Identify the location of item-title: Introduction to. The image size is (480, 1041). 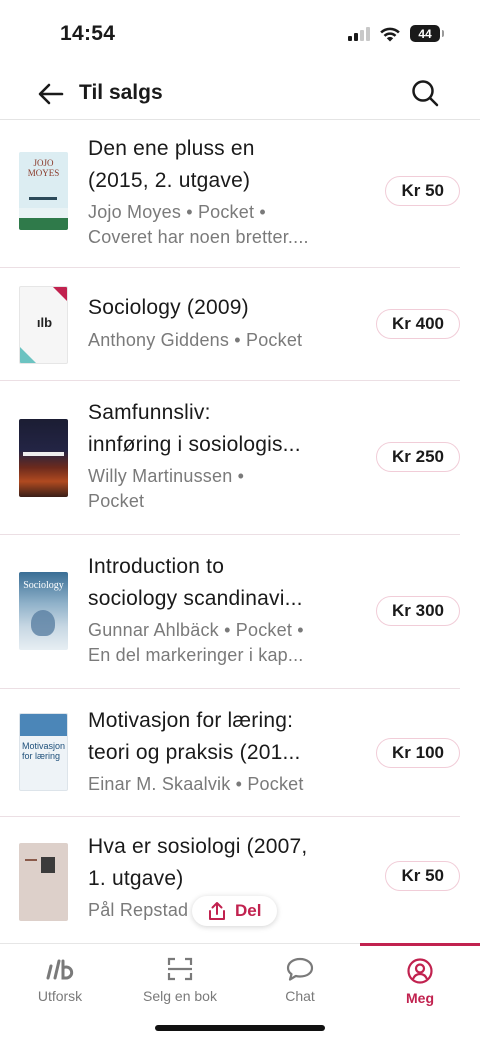
(156, 566).